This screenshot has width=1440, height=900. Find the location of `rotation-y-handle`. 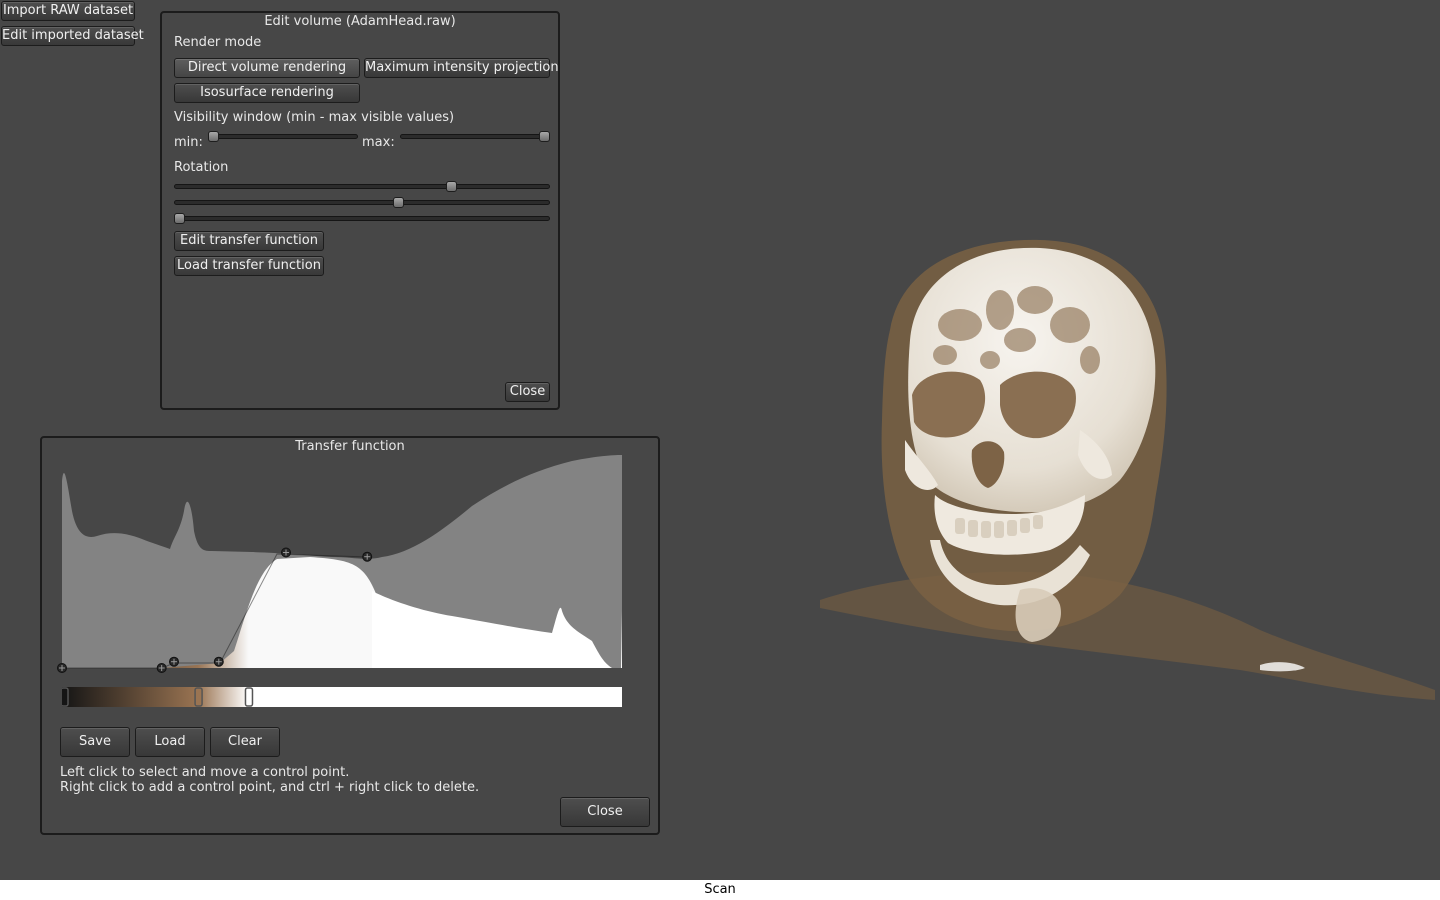

rotation-y-handle is located at coordinates (398, 202).